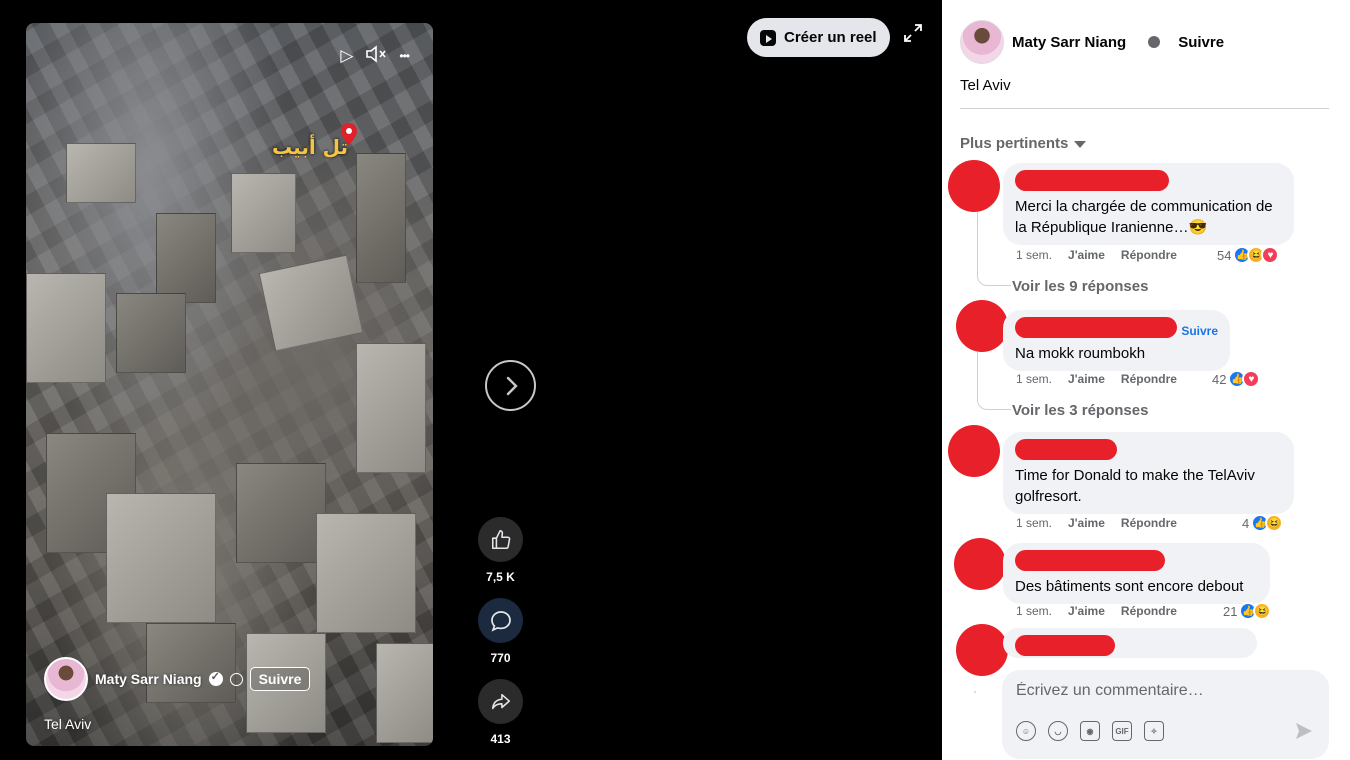 The image size is (1350, 760). I want to click on create-reel-label: Créer un reel, so click(830, 37).